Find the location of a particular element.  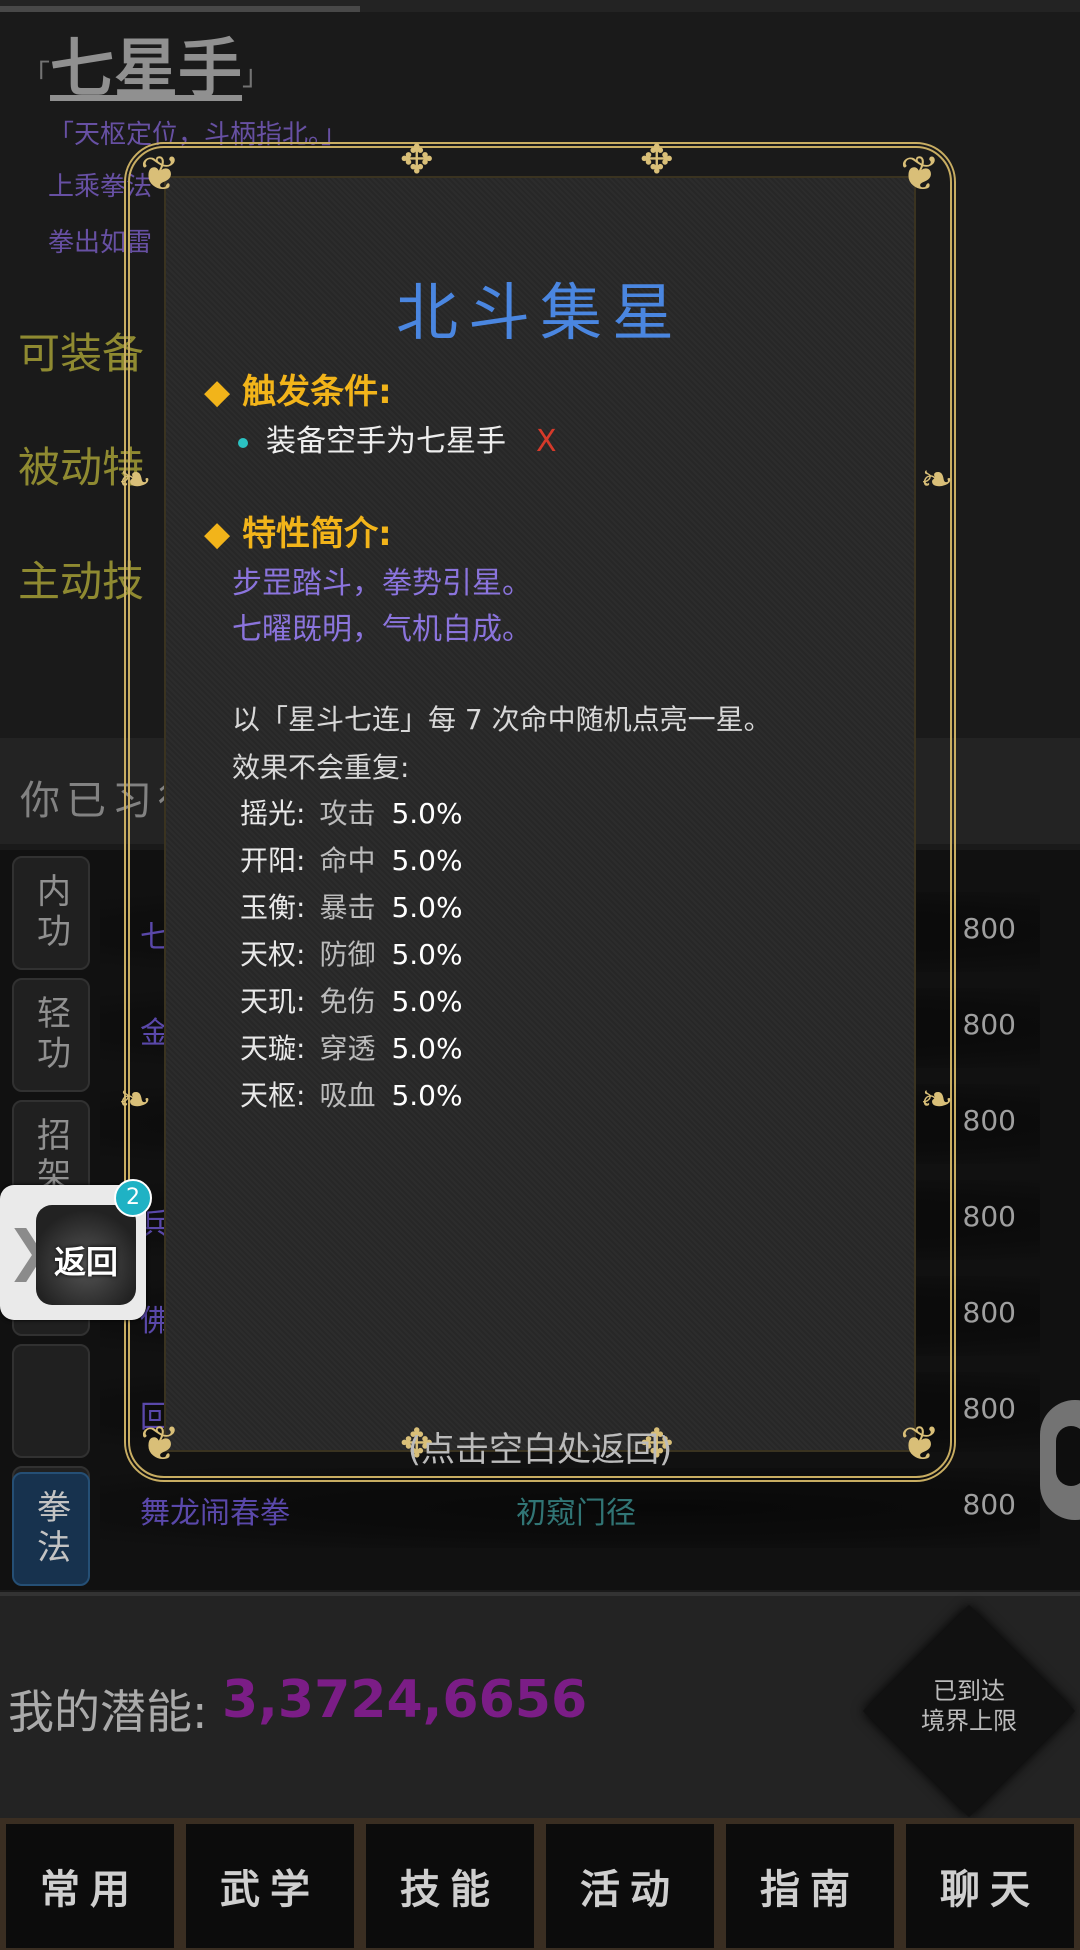

flavor-line: 步罡踏斗，拳势引星。 is located at coordinates (382, 583).